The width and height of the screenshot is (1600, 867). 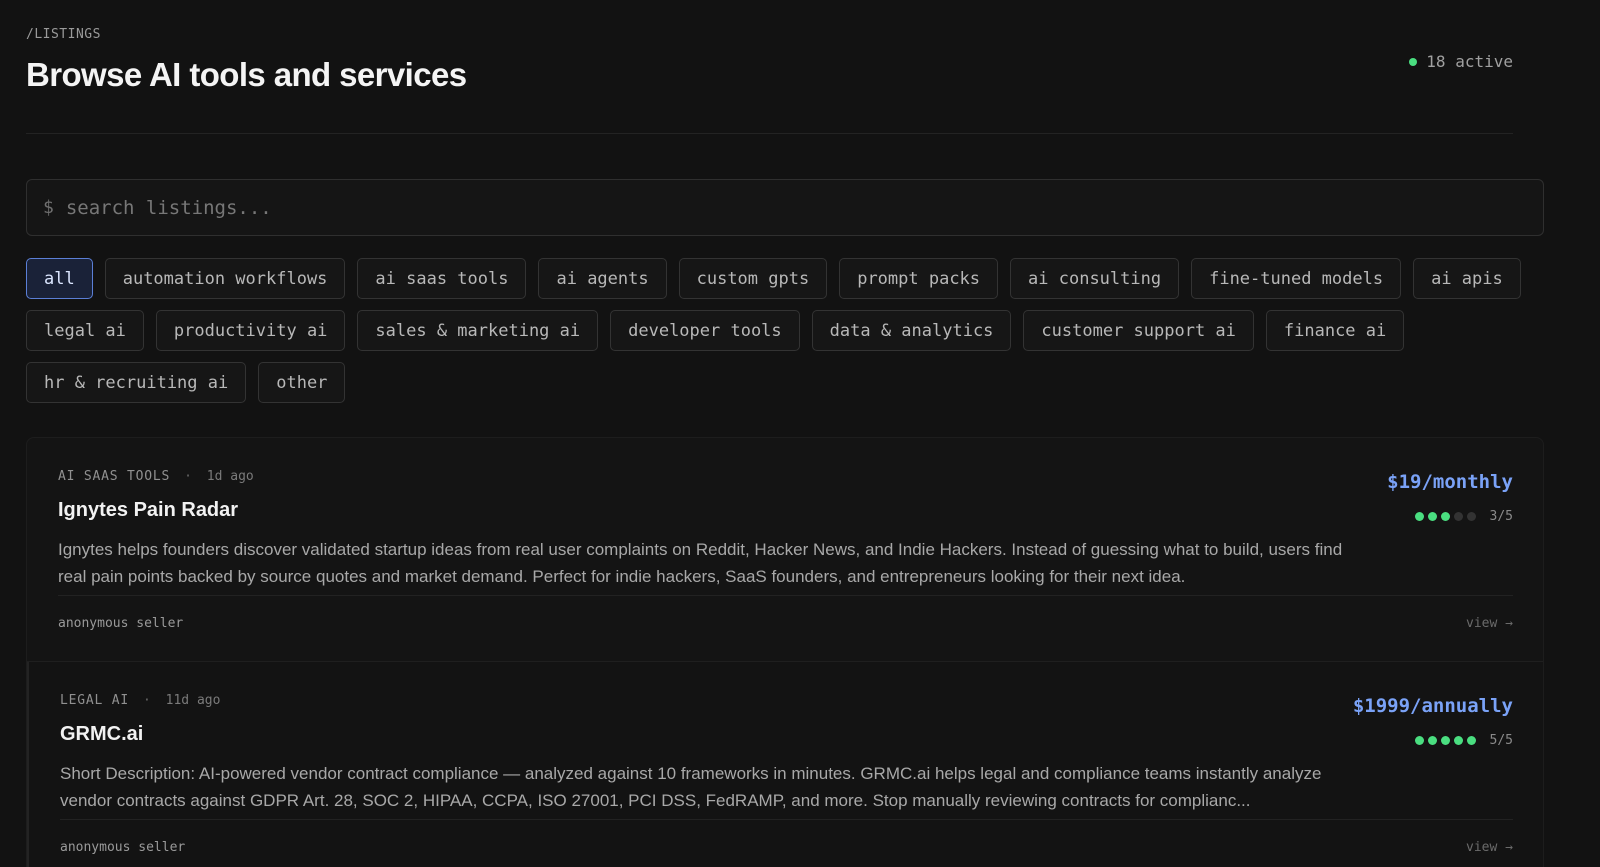 What do you see at coordinates (1450, 482) in the screenshot?
I see `listing-price: $19/monthly` at bounding box center [1450, 482].